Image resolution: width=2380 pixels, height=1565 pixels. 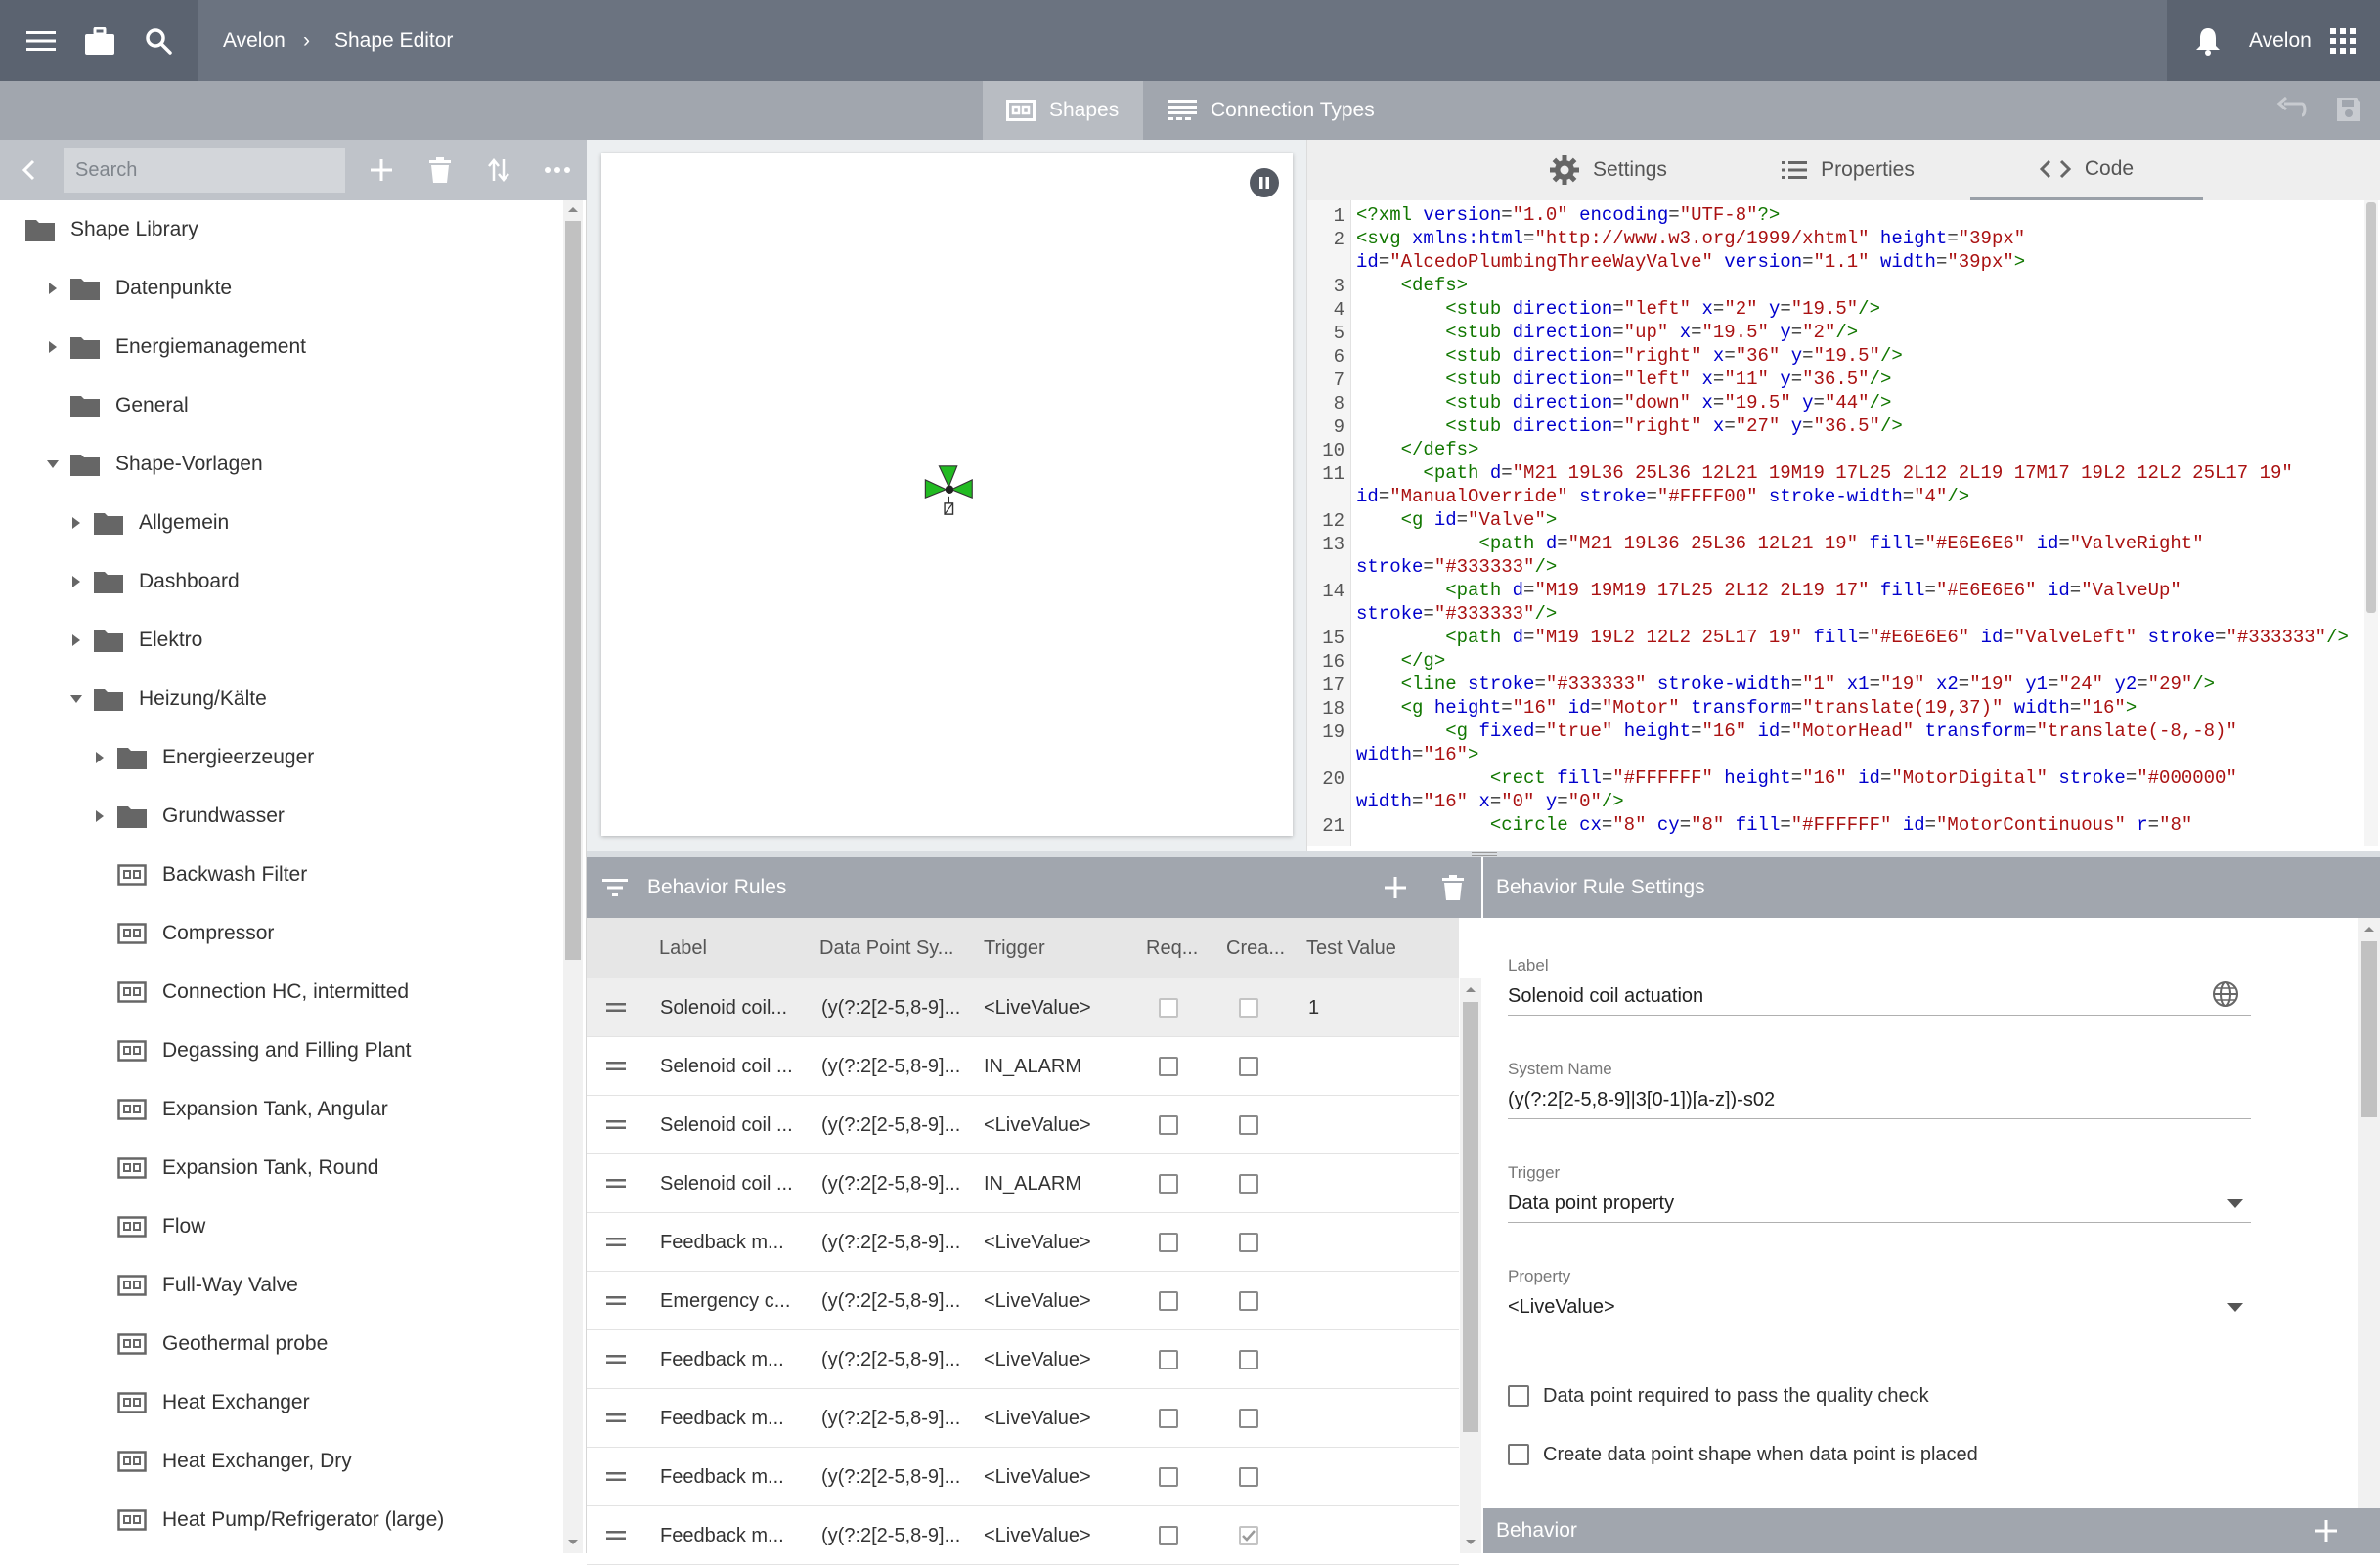 What do you see at coordinates (278, 1344) in the screenshot?
I see `tree-shape-item: Geothermal probe` at bounding box center [278, 1344].